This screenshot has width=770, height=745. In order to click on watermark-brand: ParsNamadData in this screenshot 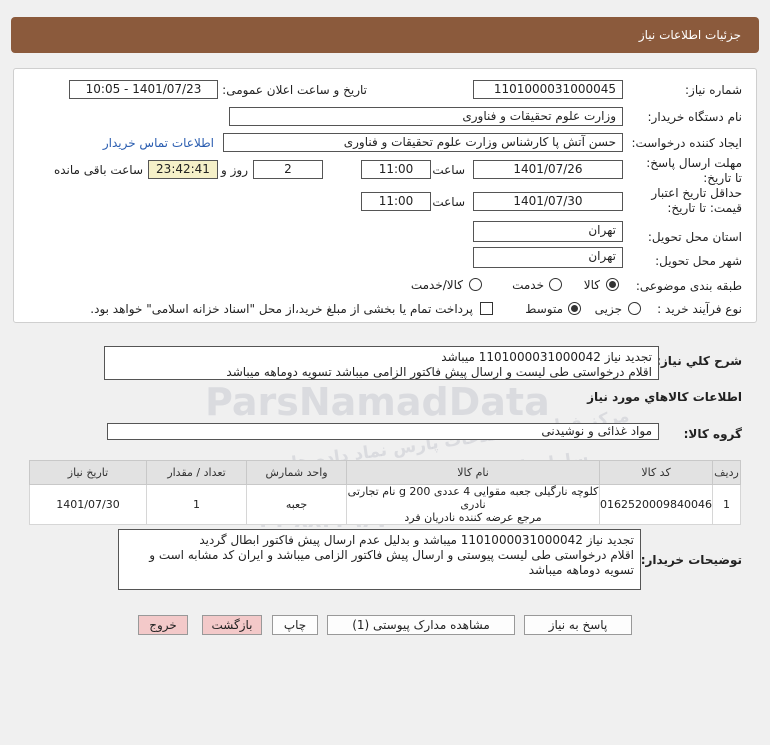, I will do `click(377, 402)`.